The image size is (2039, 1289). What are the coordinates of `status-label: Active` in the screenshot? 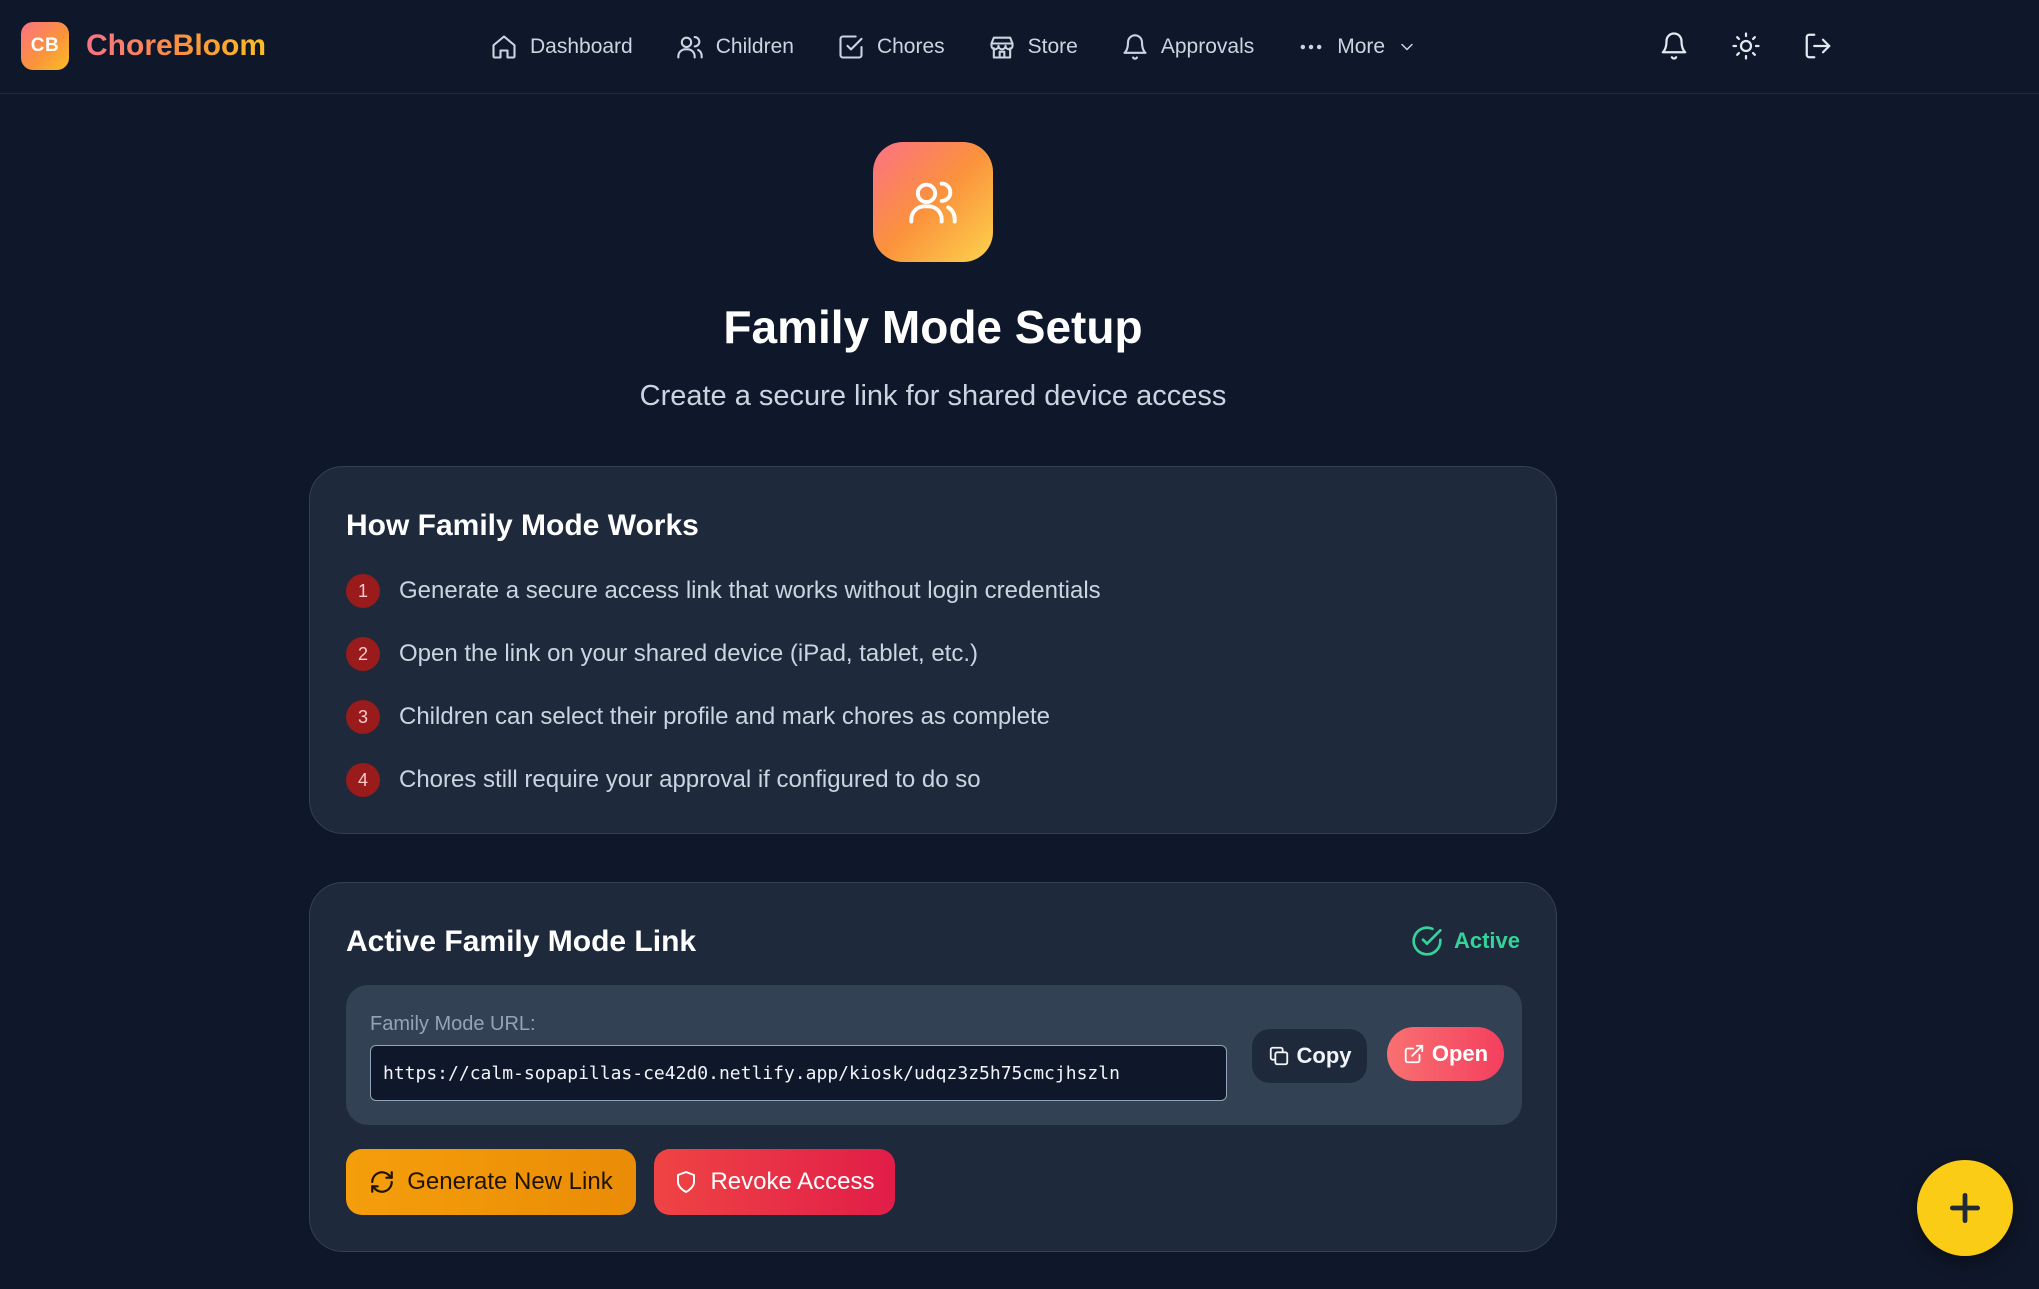 It's located at (1486, 940).